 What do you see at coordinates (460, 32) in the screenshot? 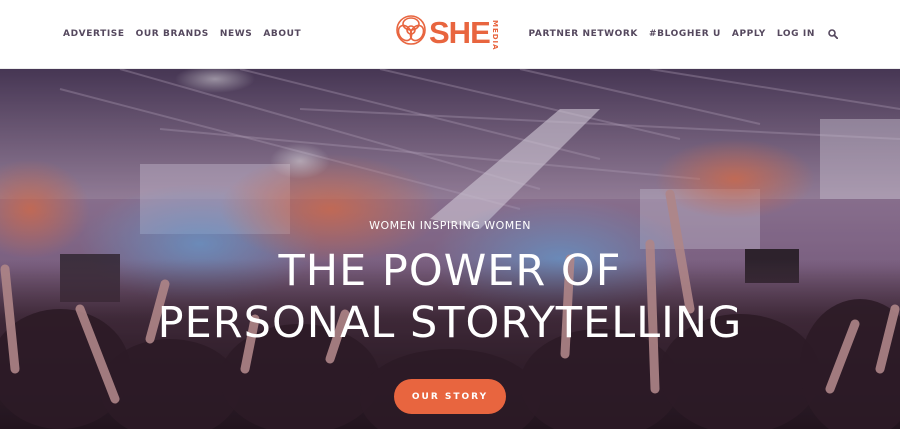
I see `logo-wordmark: SHE` at bounding box center [460, 32].